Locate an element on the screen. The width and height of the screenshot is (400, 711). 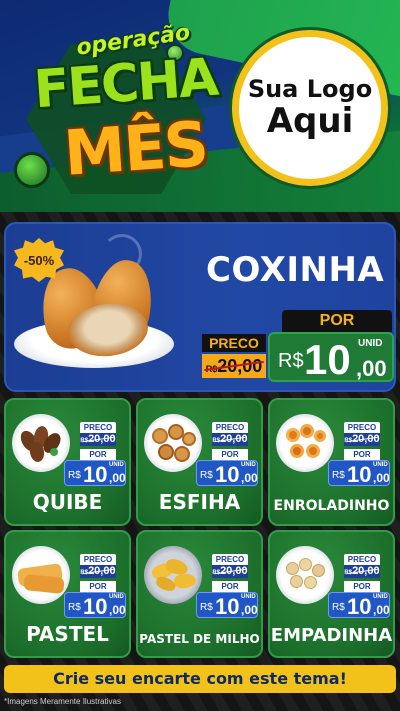
product-card-empadinha: PRECO R$20,00 POR R$10UNID,00 EMPADINHA is located at coordinates (331, 594).